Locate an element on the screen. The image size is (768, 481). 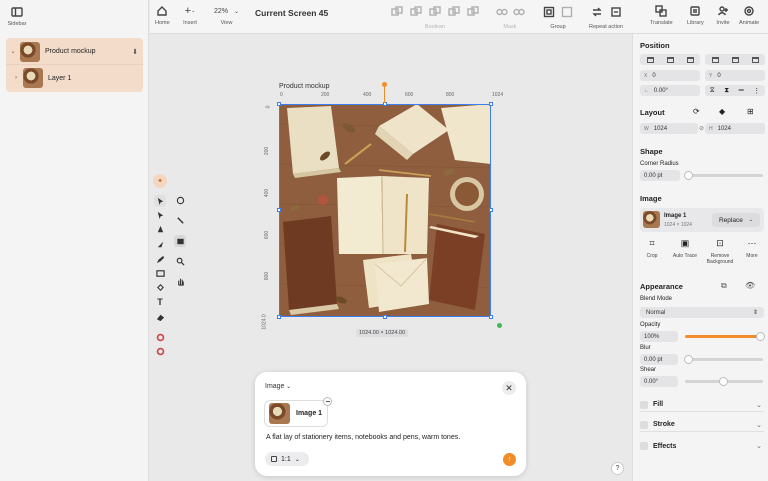
remove-attachment-button is located at coordinates (327, 401).